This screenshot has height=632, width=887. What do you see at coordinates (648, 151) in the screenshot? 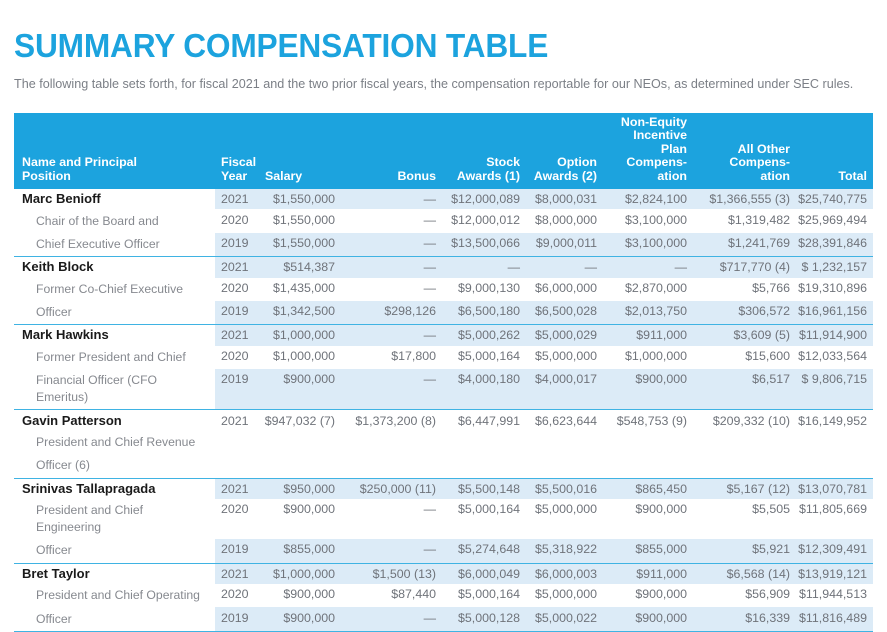
I see `column-header-non-equity-incentive-plan: Non-Equity Incentive Plan Compens- ation` at bounding box center [648, 151].